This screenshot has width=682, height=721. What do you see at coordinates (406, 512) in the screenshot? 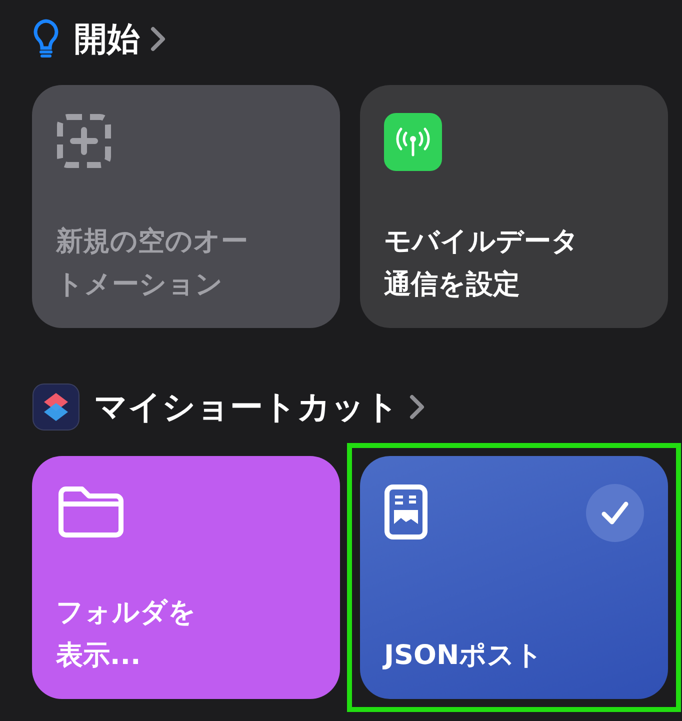
I see `document-image-icon` at bounding box center [406, 512].